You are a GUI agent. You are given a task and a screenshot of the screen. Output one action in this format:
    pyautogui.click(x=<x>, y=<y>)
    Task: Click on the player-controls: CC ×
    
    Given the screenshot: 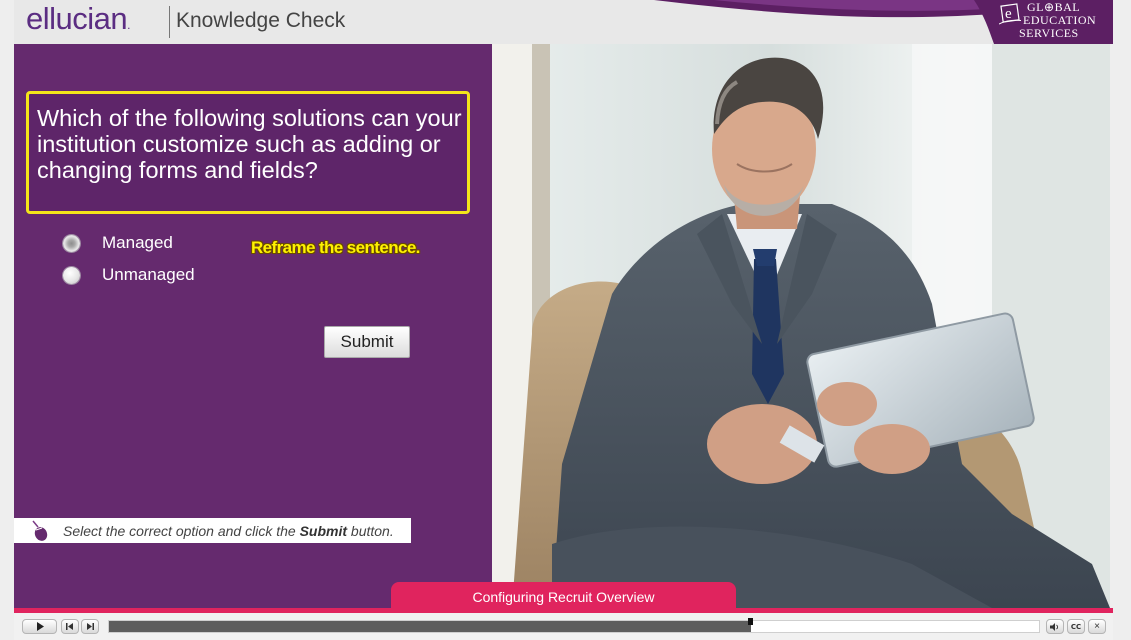 What is the action you would take?
    pyautogui.click(x=563, y=626)
    